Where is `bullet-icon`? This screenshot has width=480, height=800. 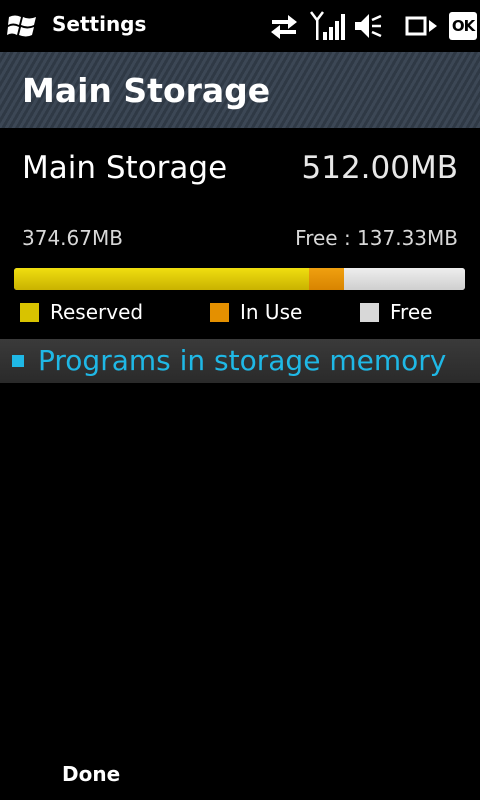
bullet-icon is located at coordinates (18, 361).